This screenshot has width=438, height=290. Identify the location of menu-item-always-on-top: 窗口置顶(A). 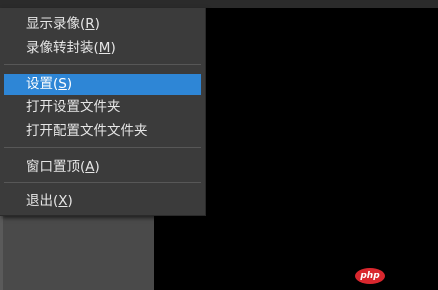
(102, 167).